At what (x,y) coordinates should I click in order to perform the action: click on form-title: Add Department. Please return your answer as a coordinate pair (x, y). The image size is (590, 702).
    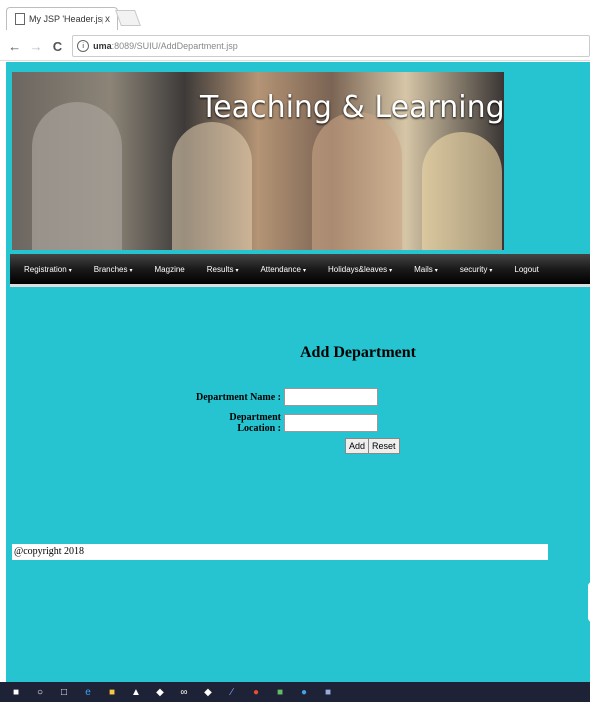
    Looking at the image, I should click on (358, 352).